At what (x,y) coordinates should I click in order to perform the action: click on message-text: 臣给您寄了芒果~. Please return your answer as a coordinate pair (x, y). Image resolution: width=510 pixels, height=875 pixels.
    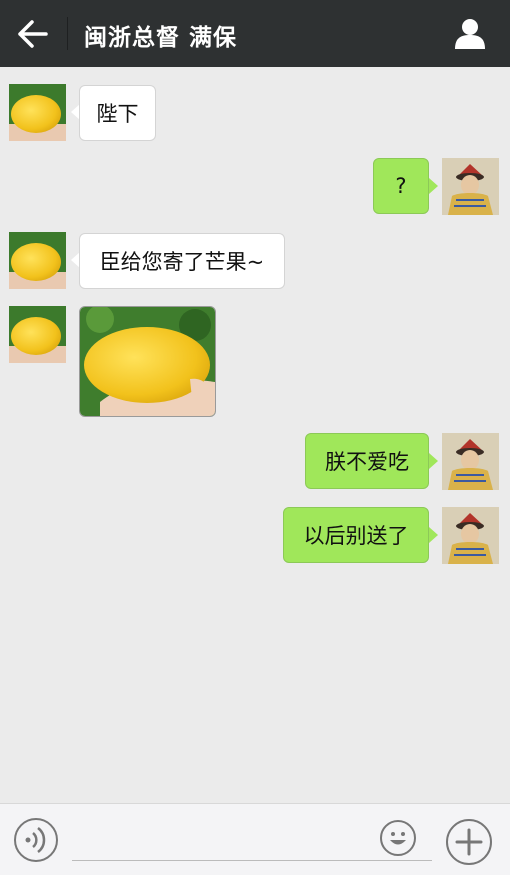
    Looking at the image, I should click on (182, 262).